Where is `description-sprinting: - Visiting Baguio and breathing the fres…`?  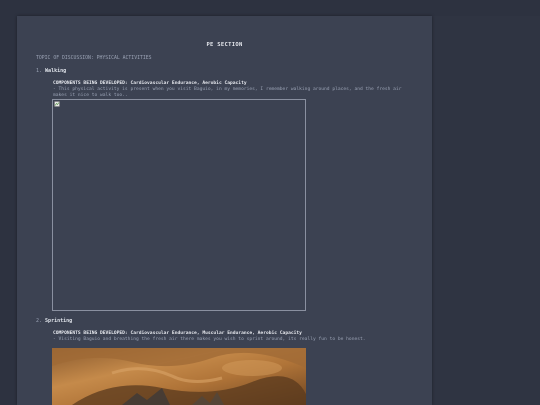 description-sprinting: - Visiting Baguio and breathing the fres… is located at coordinates (209, 339).